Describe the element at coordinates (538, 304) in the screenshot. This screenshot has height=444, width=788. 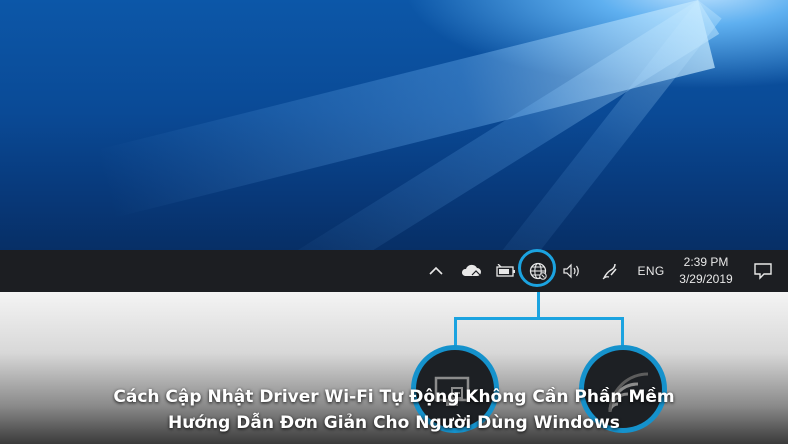
I see `connector-vertical` at that location.